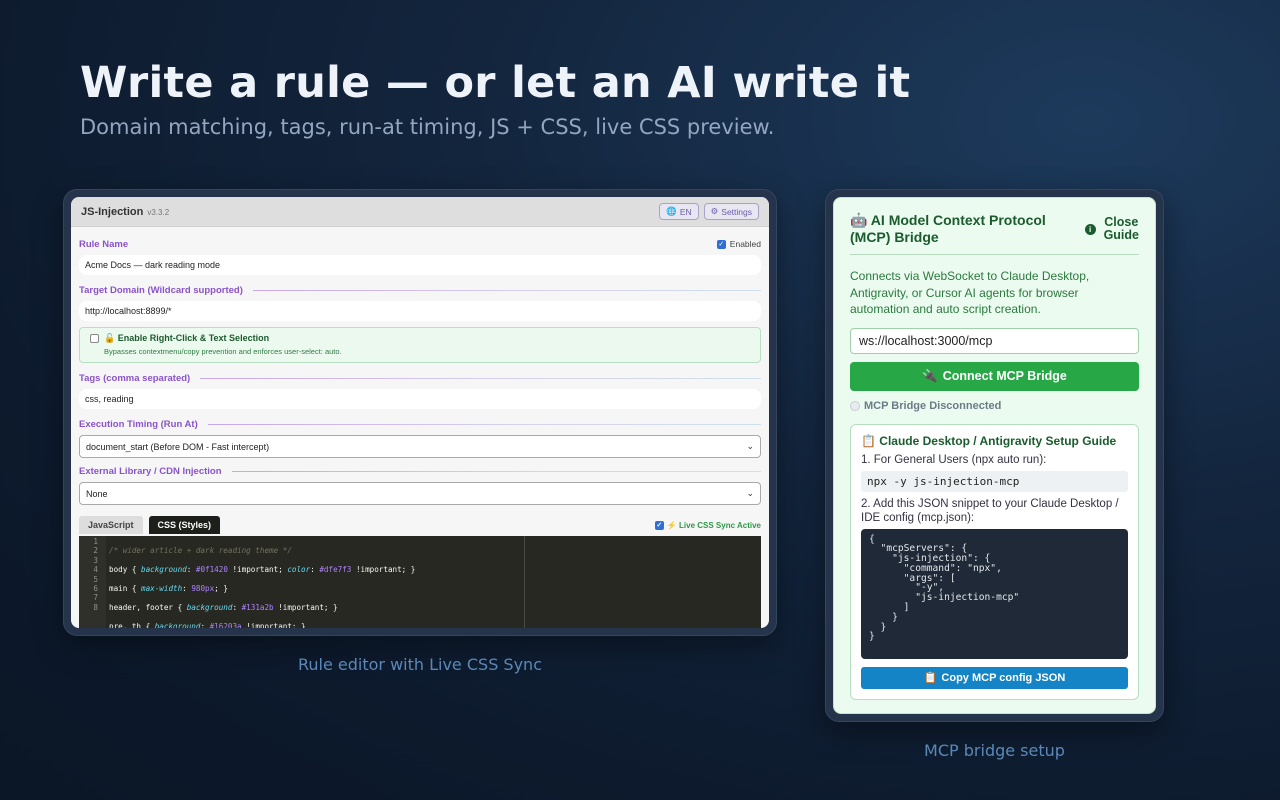  I want to click on language-label: EN, so click(685, 211).